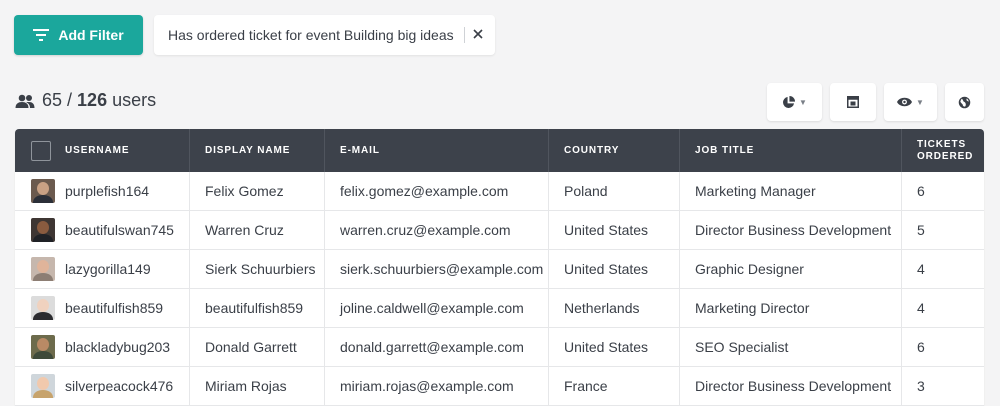 The width and height of the screenshot is (1000, 406). I want to click on column-header-email: E-mail, so click(436, 150).